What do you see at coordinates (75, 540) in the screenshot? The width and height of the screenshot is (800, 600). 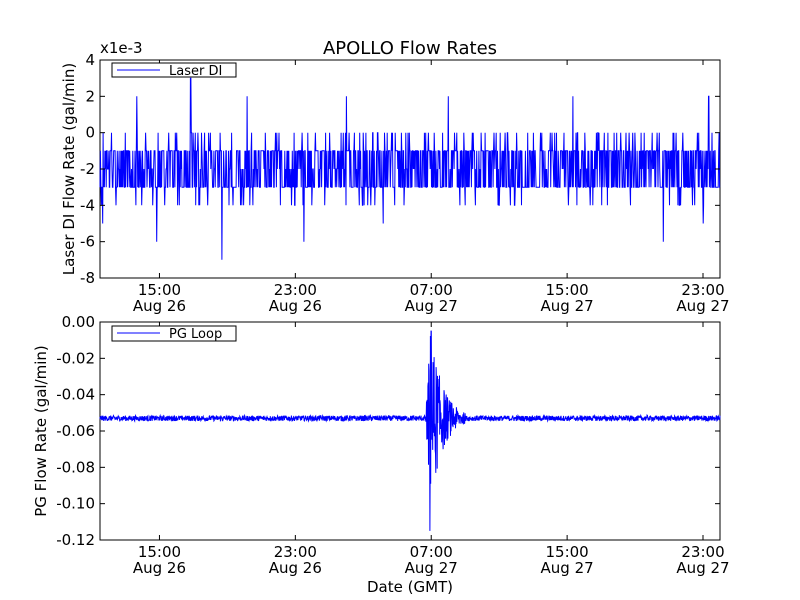 I see `y-tick-label: -0.12` at bounding box center [75, 540].